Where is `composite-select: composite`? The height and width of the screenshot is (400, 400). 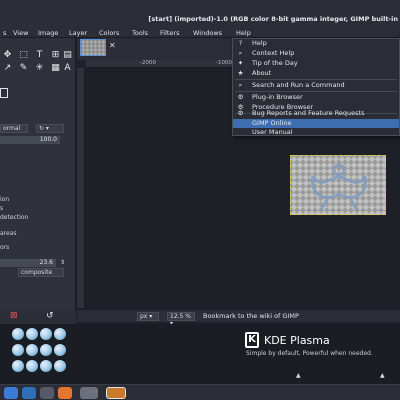 composite-select: composite is located at coordinates (41, 272).